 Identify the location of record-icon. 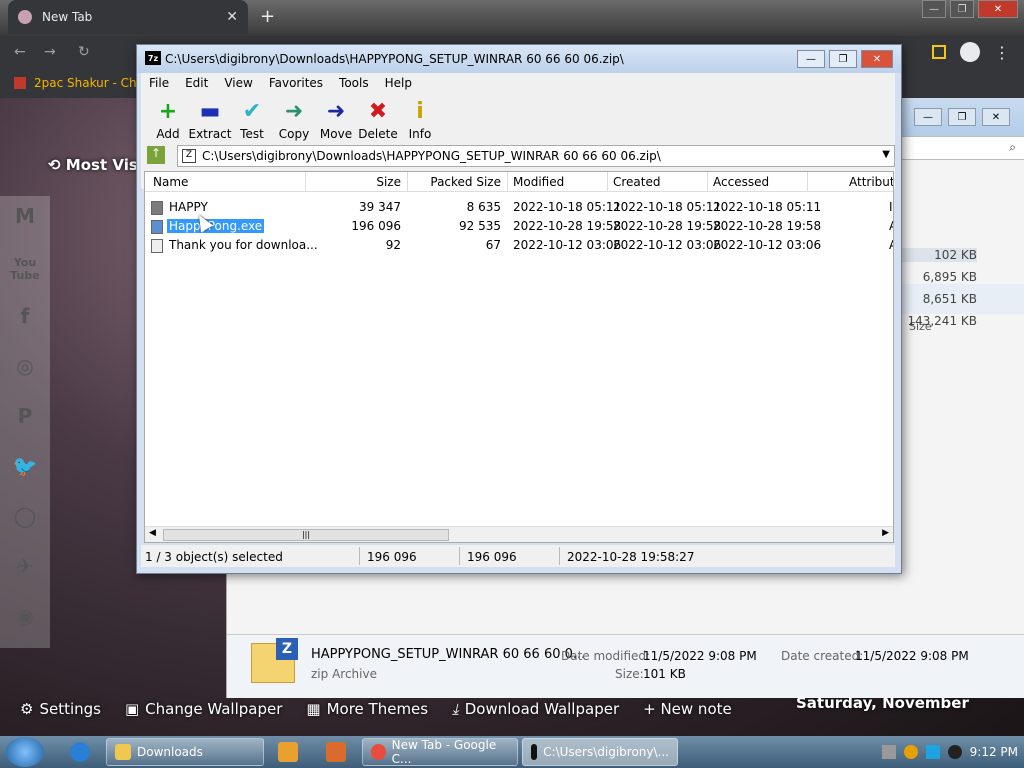
(954, 752).